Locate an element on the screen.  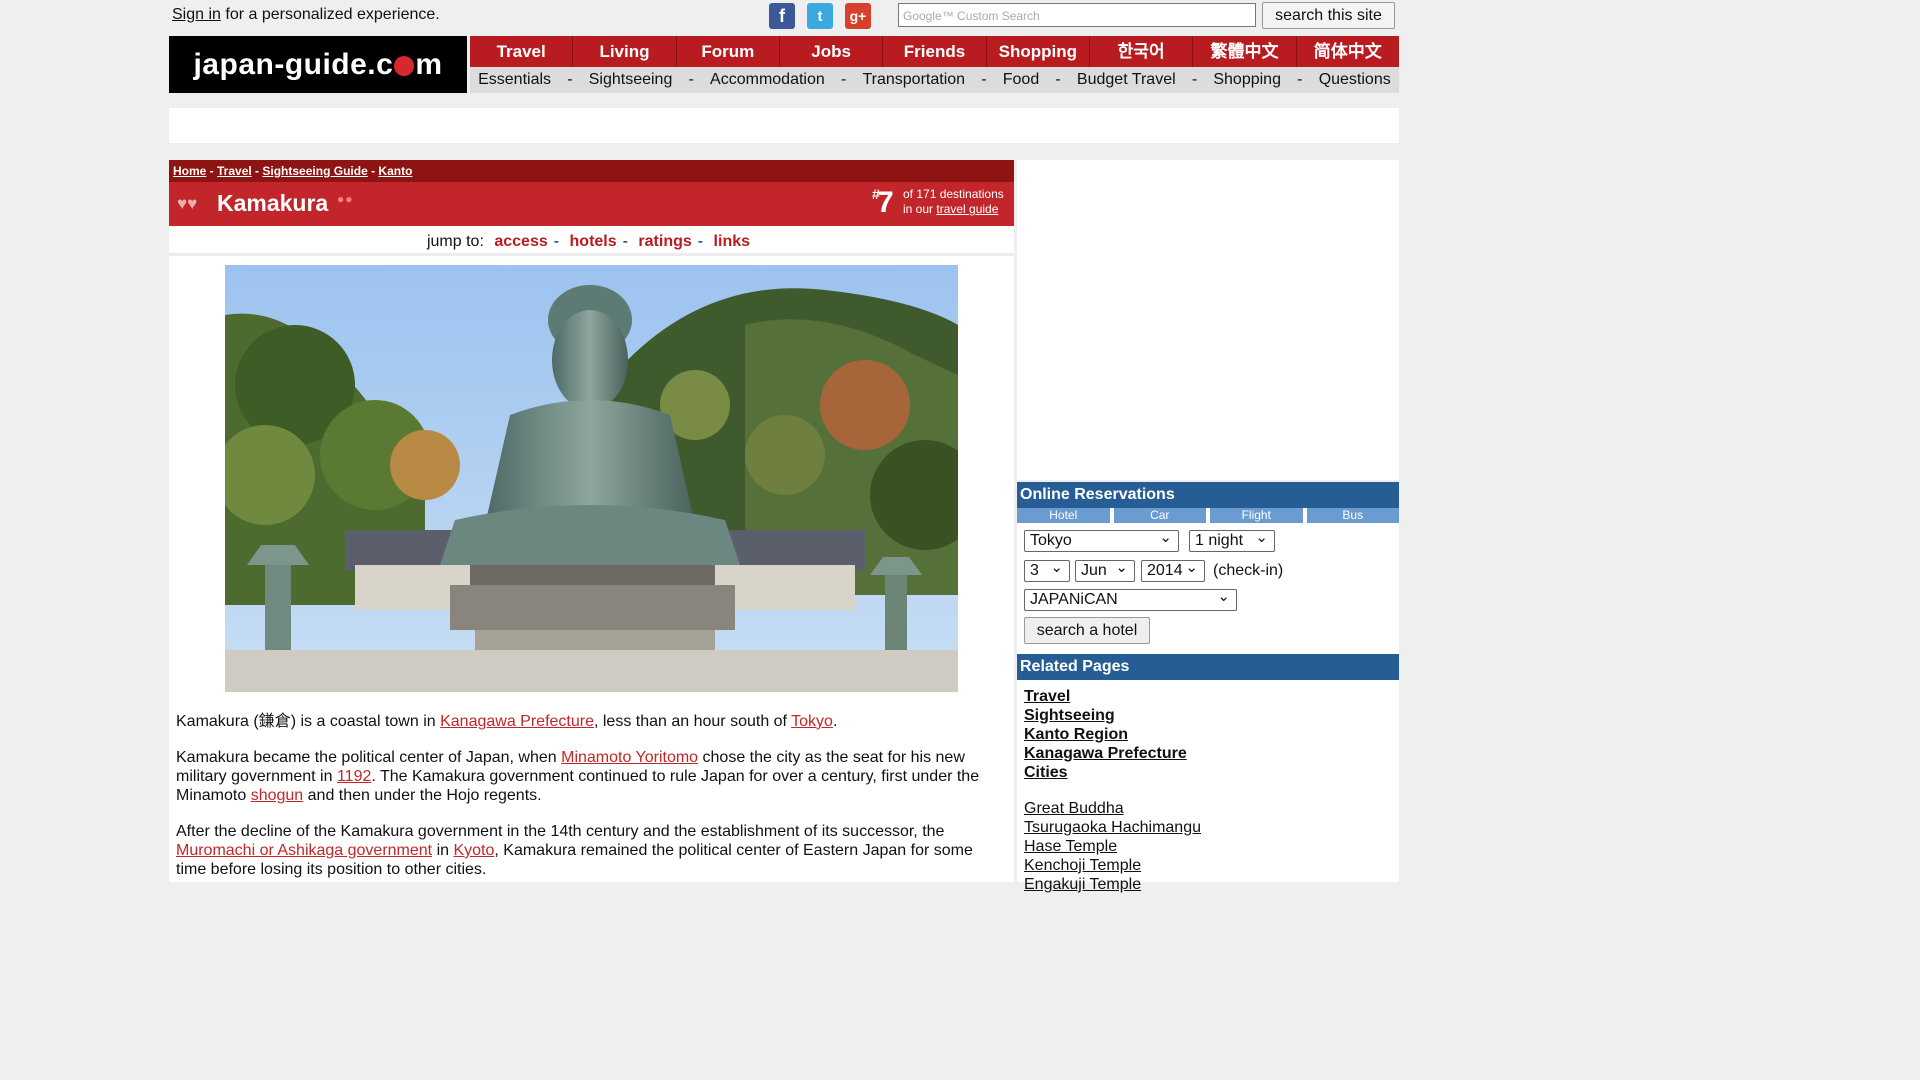
subnav-accommodation: Accommodation is located at coordinates (767, 80).